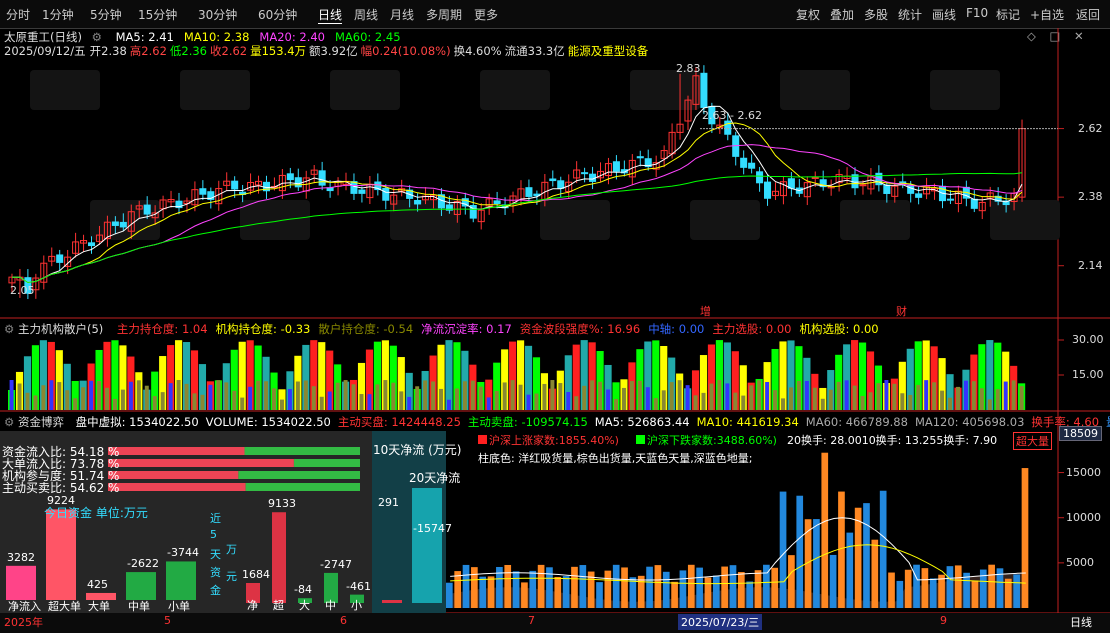  I want to click on today-fund-value: 9224, so click(61, 501).